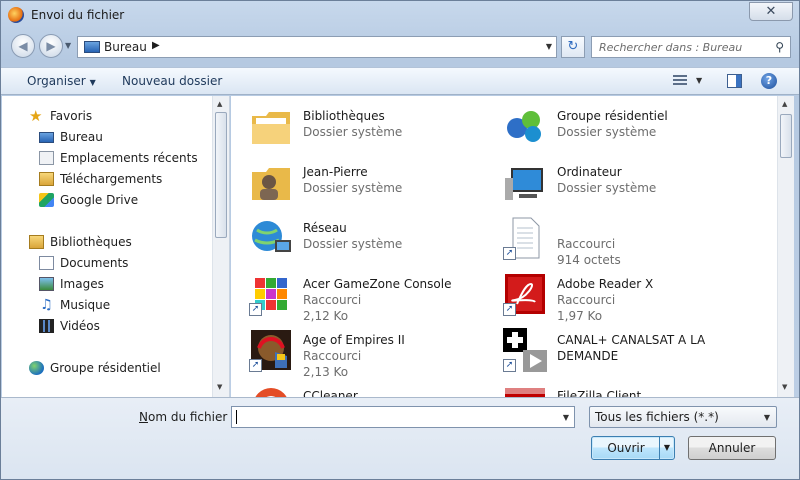  What do you see at coordinates (236, 417) in the screenshot?
I see `text-cursor` at bounding box center [236, 417].